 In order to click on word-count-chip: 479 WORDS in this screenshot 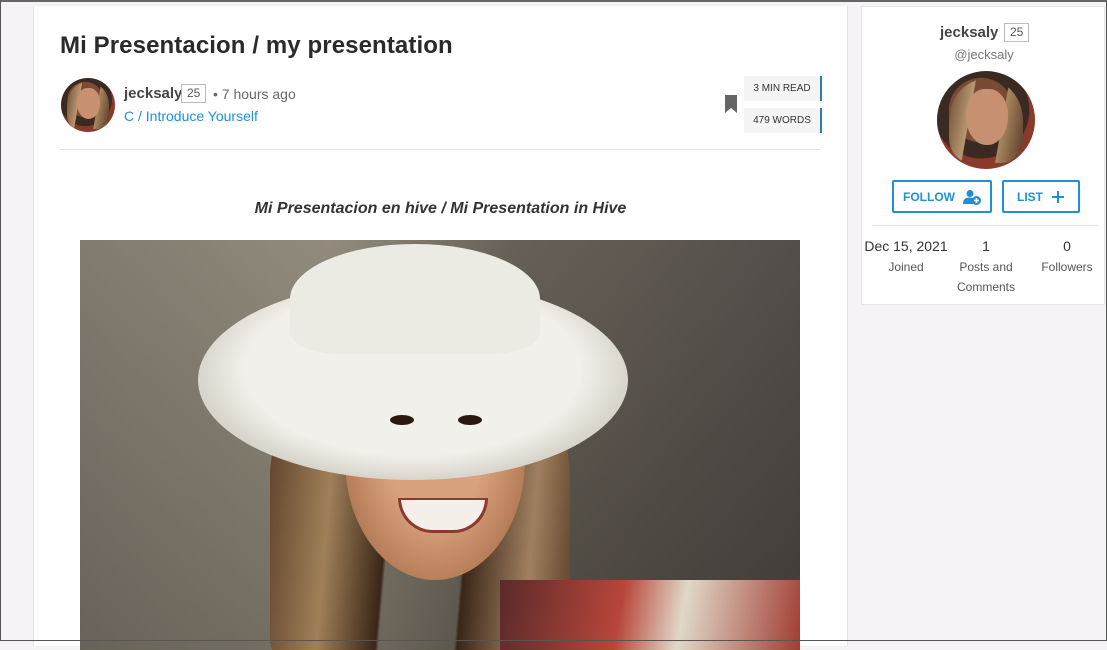, I will do `click(783, 120)`.